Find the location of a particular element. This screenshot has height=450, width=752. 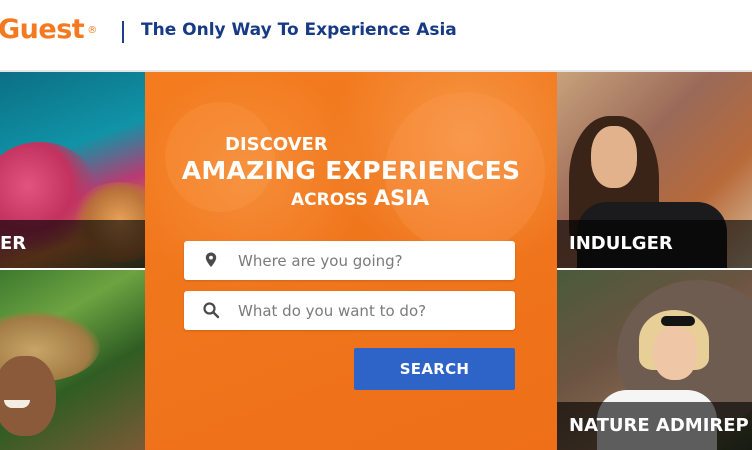

sunglasses-detail is located at coordinates (678, 321).